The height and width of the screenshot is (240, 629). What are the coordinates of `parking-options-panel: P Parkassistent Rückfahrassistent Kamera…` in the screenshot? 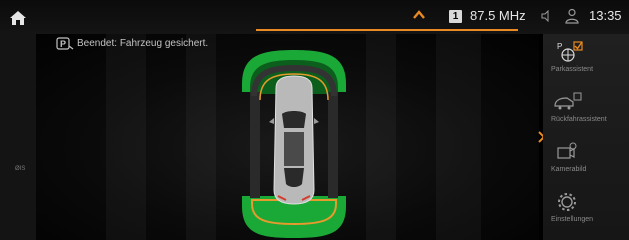 It's located at (586, 137).